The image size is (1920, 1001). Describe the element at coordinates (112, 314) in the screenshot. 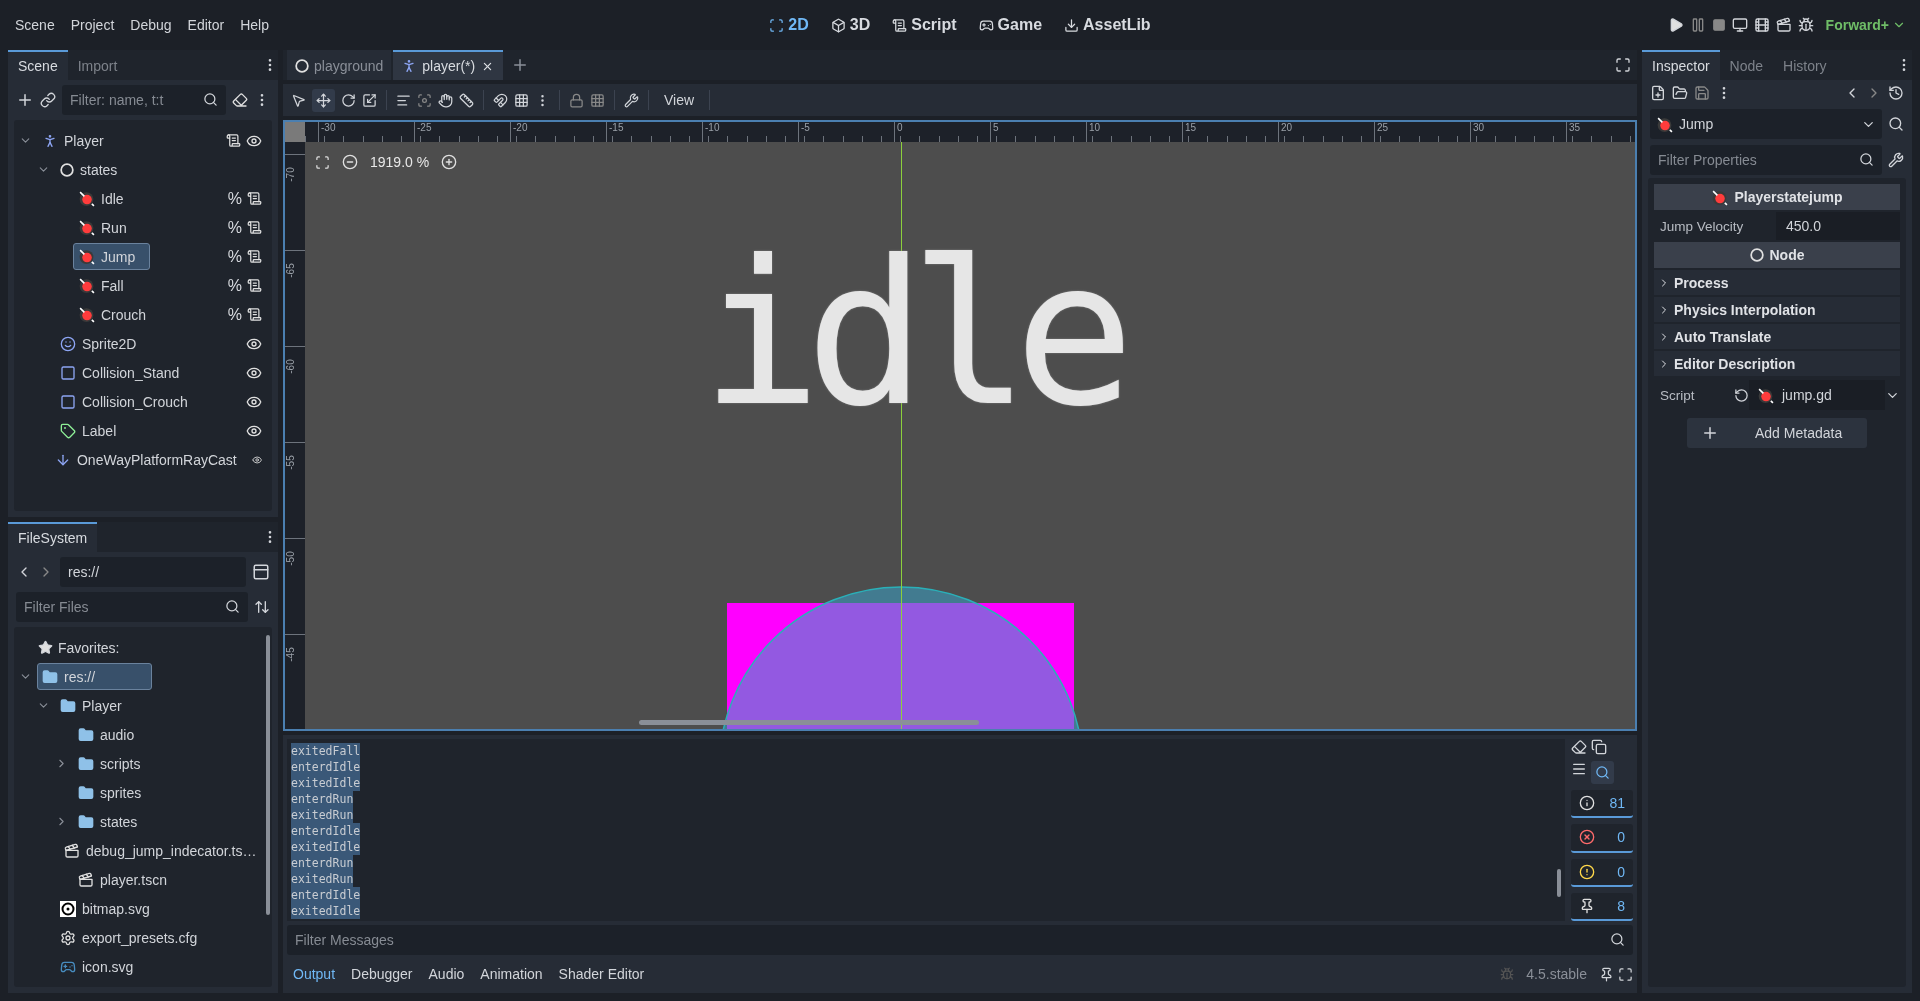

I see `tree-item: Crouch` at that location.